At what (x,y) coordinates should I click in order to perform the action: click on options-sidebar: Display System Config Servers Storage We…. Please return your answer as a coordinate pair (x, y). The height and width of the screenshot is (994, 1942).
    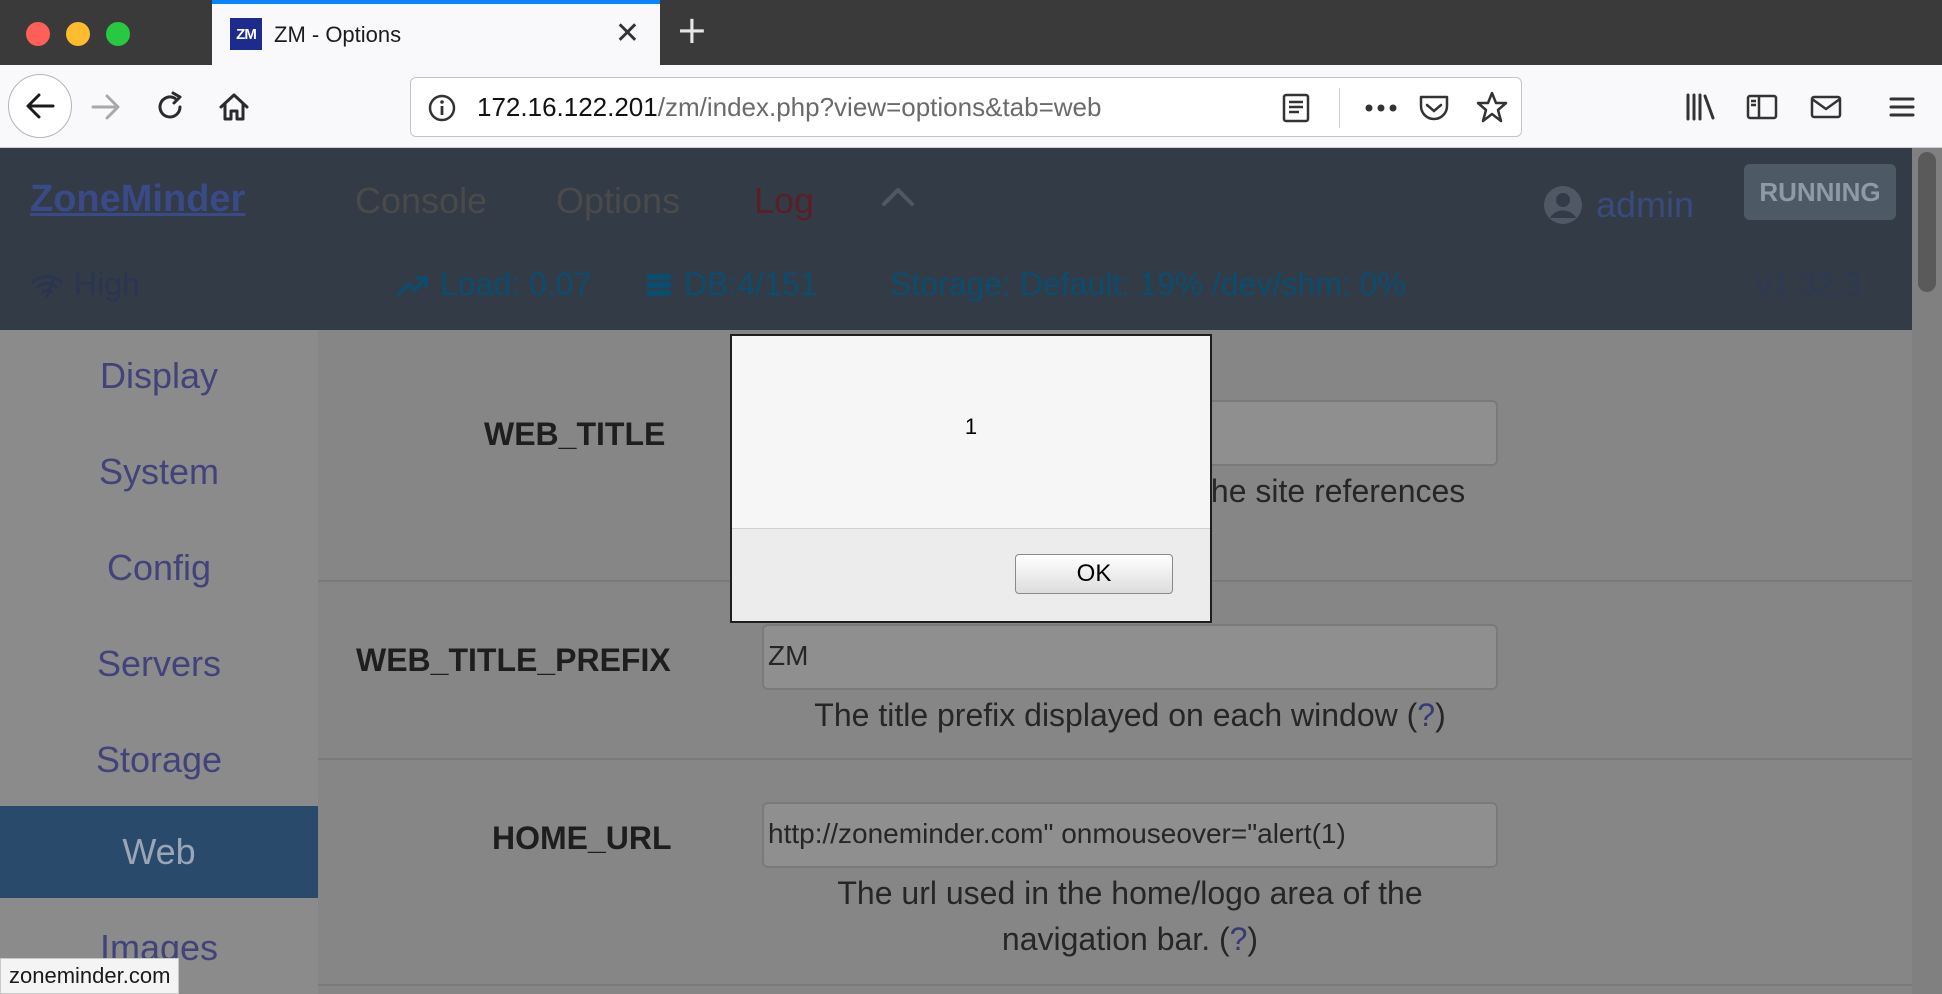
    Looking at the image, I should click on (159, 662).